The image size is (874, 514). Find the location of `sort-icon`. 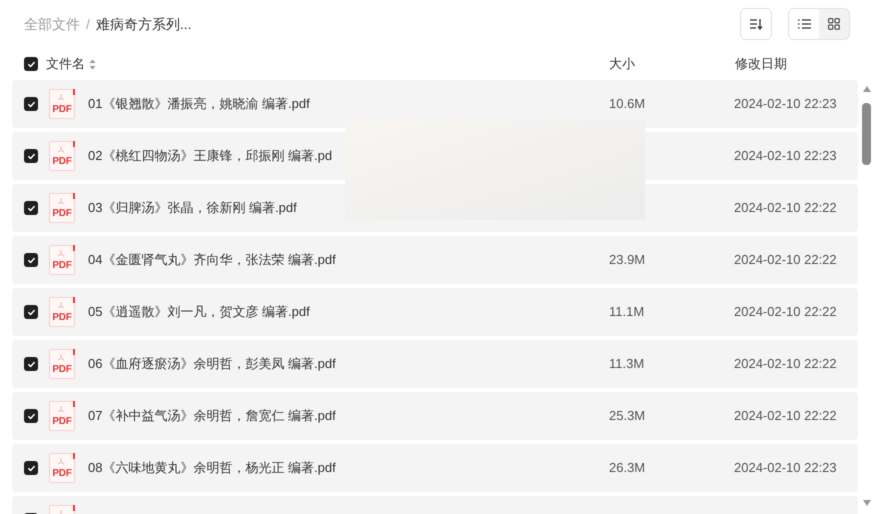

sort-icon is located at coordinates (756, 24).